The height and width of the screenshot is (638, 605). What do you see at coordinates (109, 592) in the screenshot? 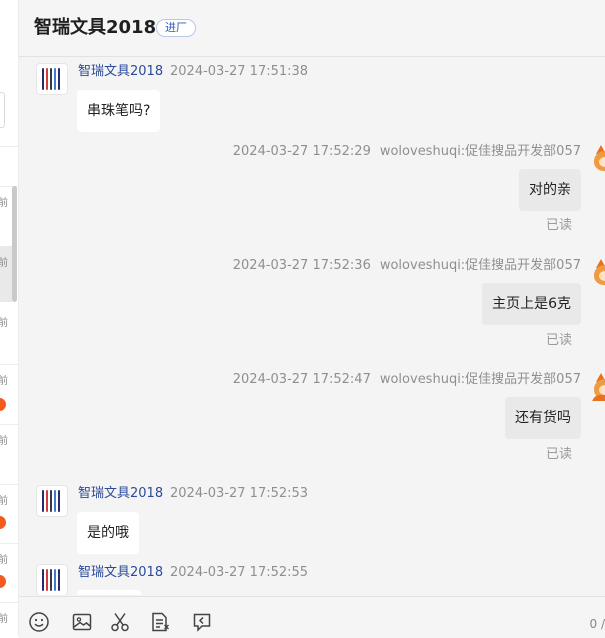
I see `message-bubble` at bounding box center [109, 592].